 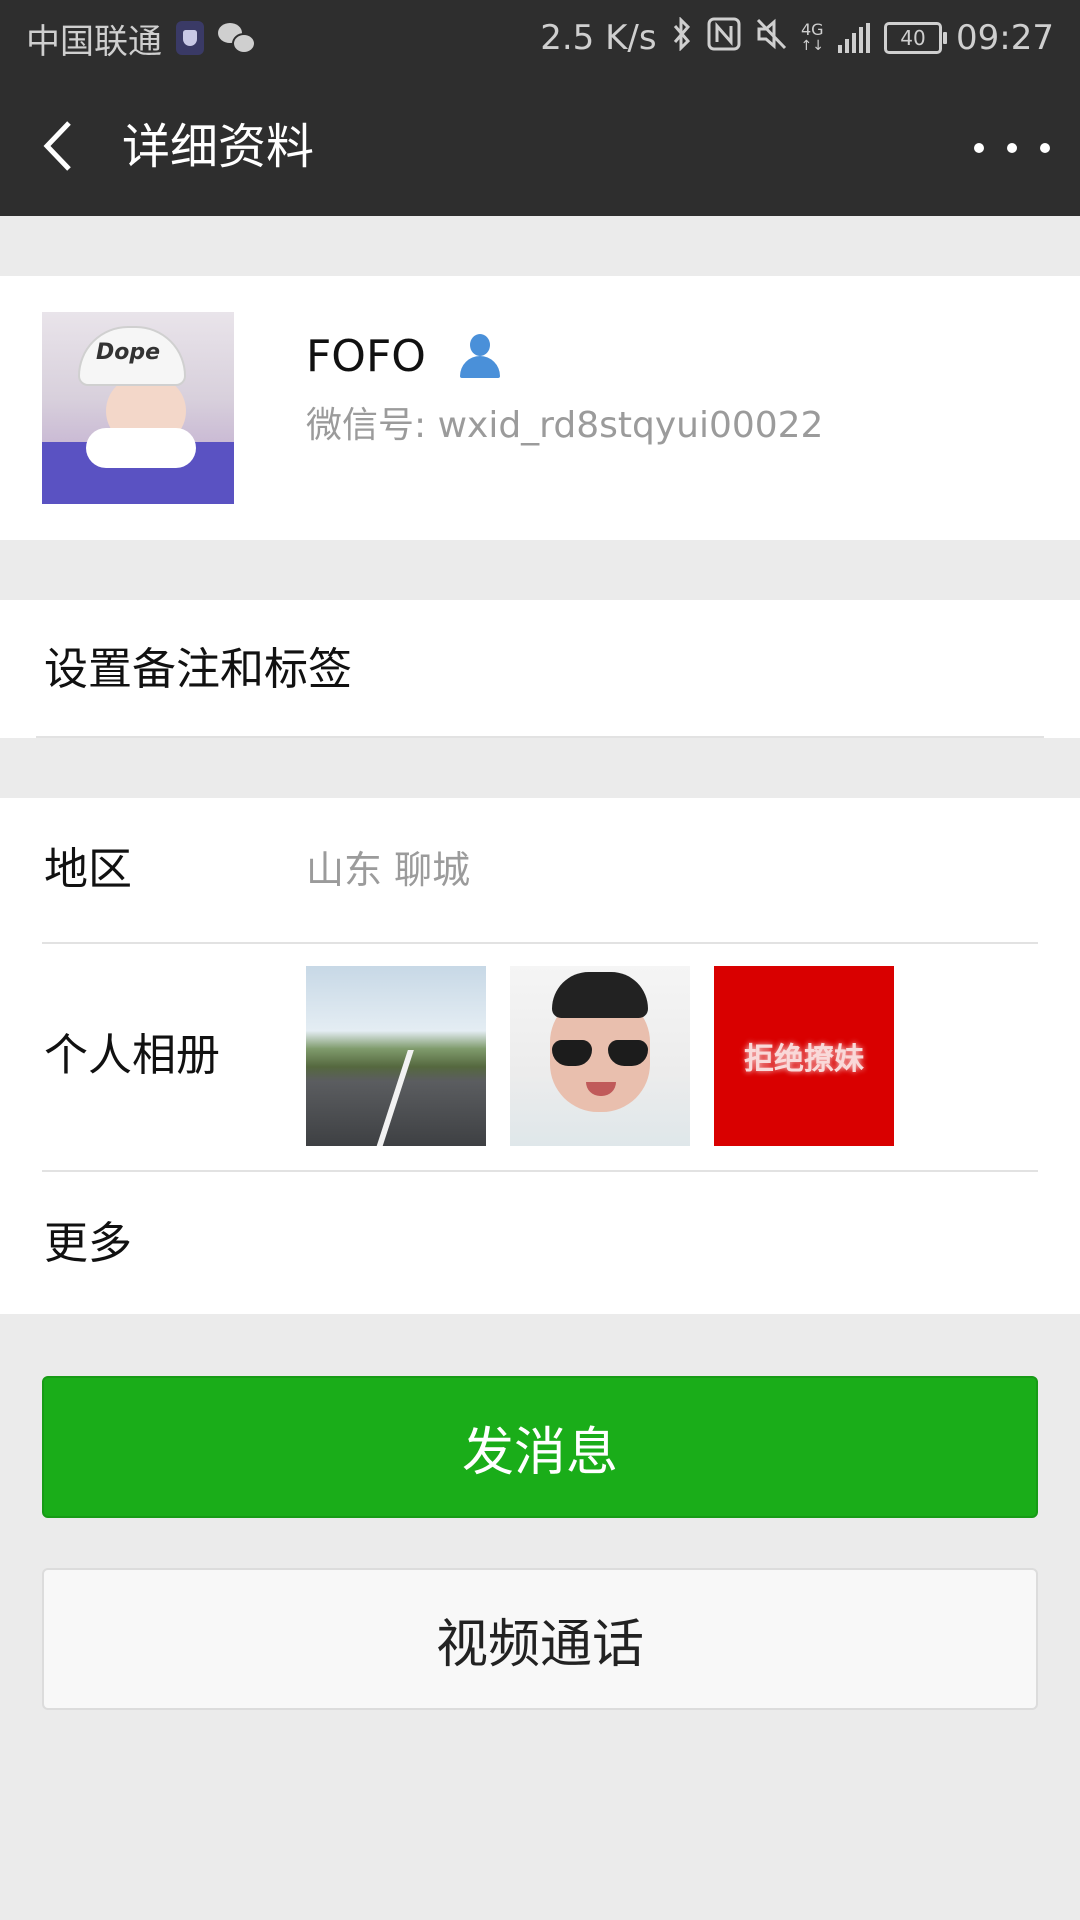 I want to click on signal-icon, so click(x=854, y=38).